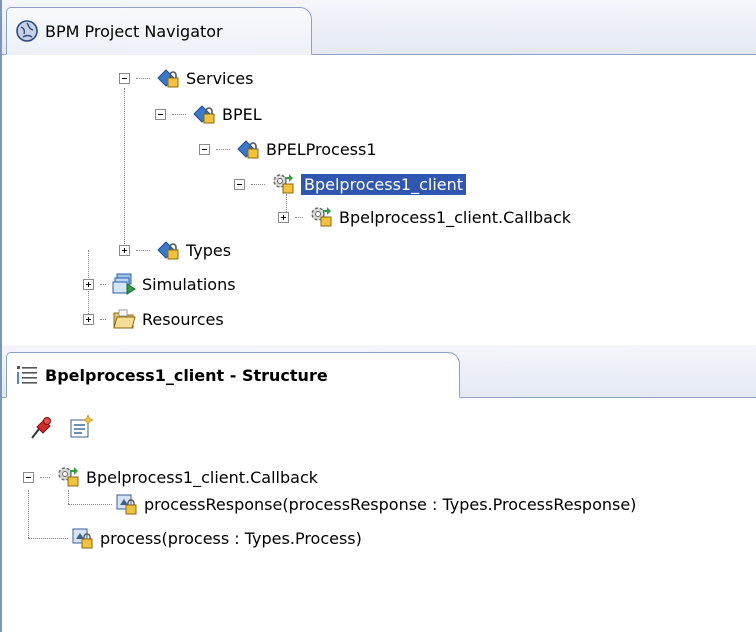 This screenshot has height=632, width=756. Describe the element at coordinates (220, 78) in the screenshot. I see `tree-item-label: Services` at that location.